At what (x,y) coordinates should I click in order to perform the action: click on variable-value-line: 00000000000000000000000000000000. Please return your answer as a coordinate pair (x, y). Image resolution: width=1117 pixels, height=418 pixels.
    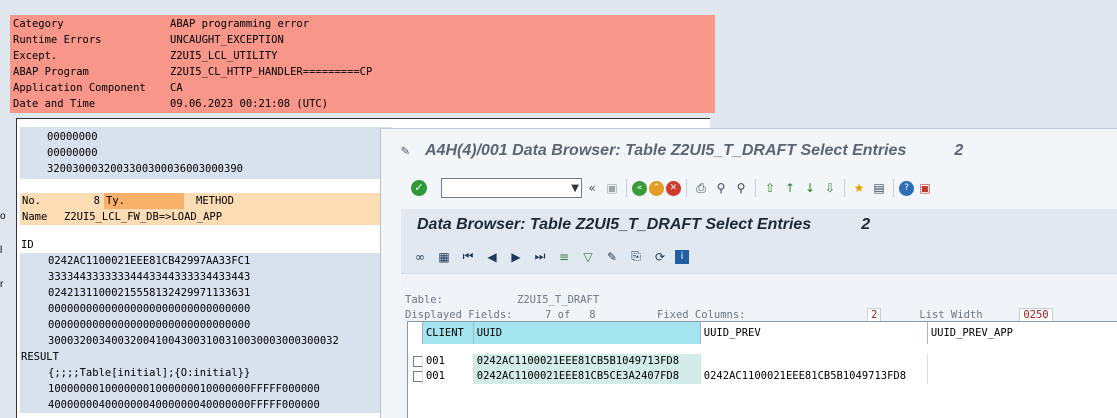
    Looking at the image, I should click on (206, 309).